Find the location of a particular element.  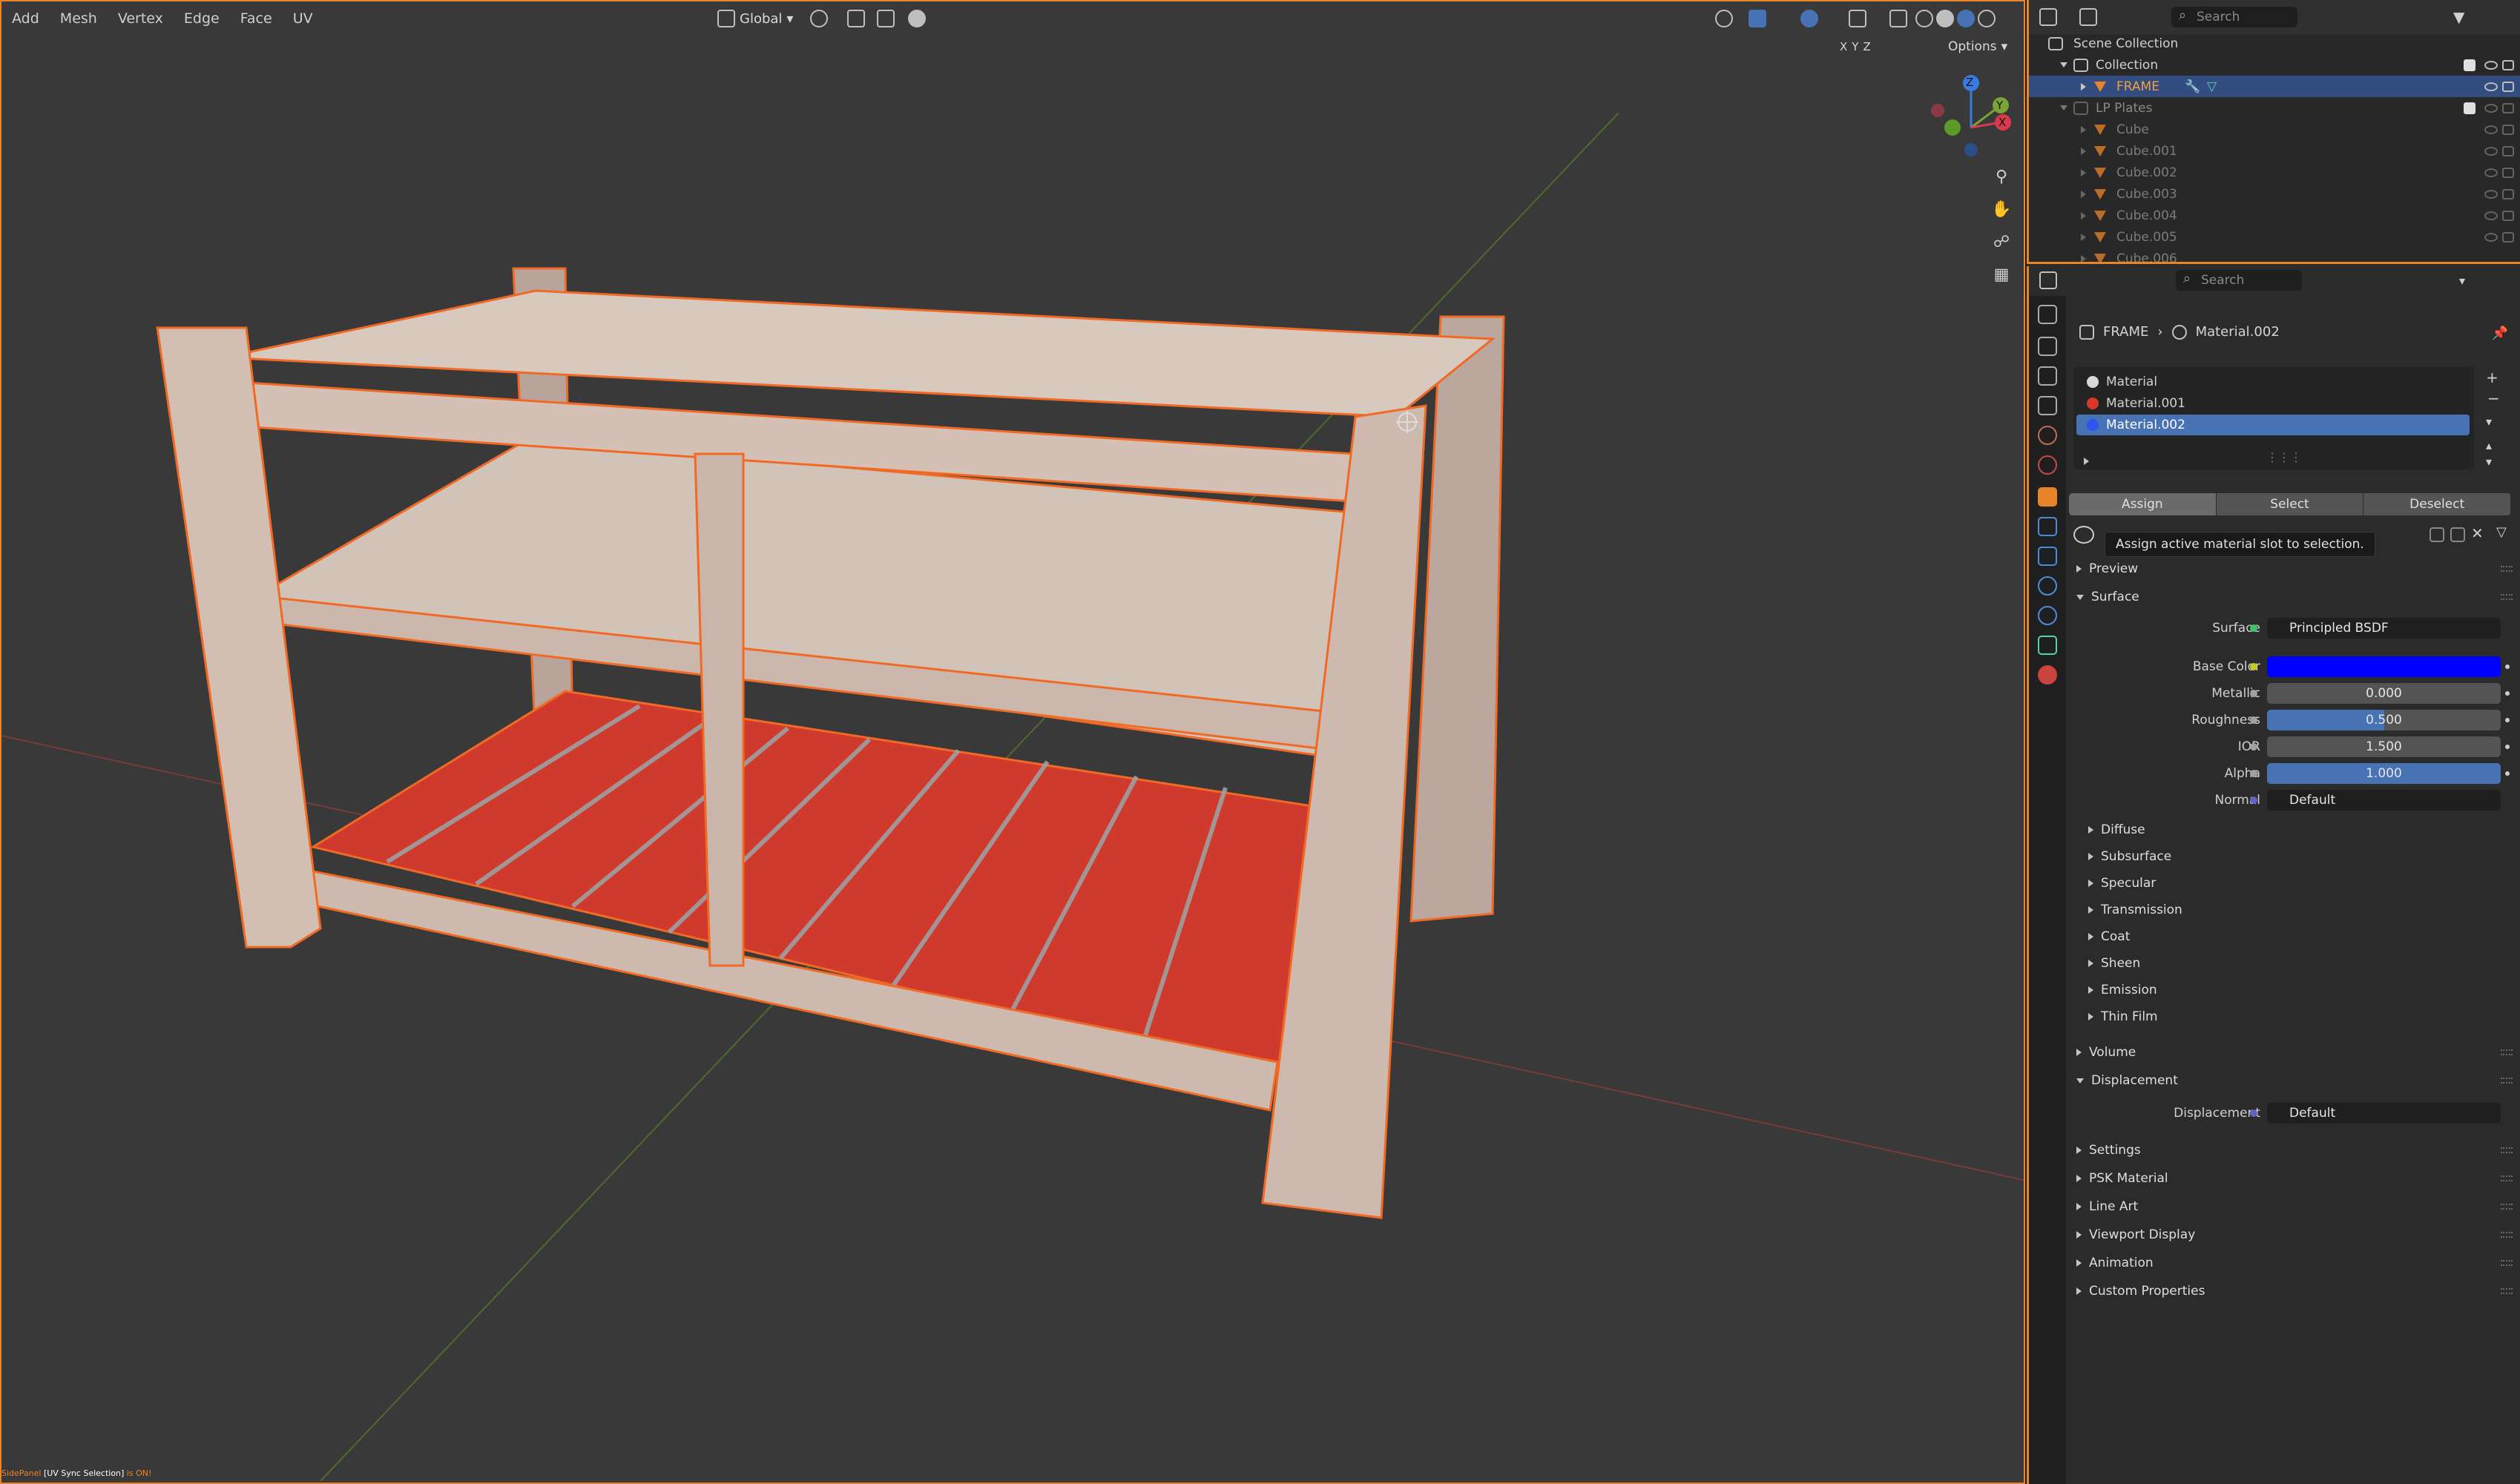

camera-view-icon: ☍ is located at coordinates (2001, 241).